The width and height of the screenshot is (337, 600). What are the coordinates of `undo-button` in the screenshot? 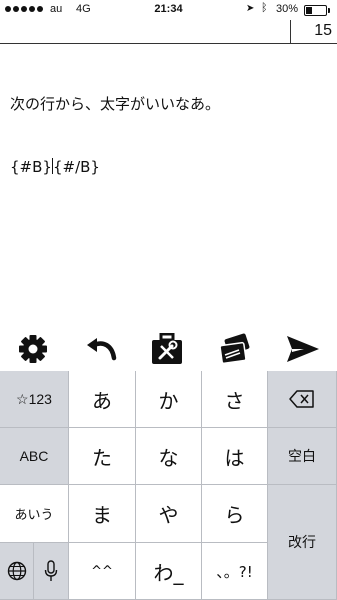 It's located at (101, 349).